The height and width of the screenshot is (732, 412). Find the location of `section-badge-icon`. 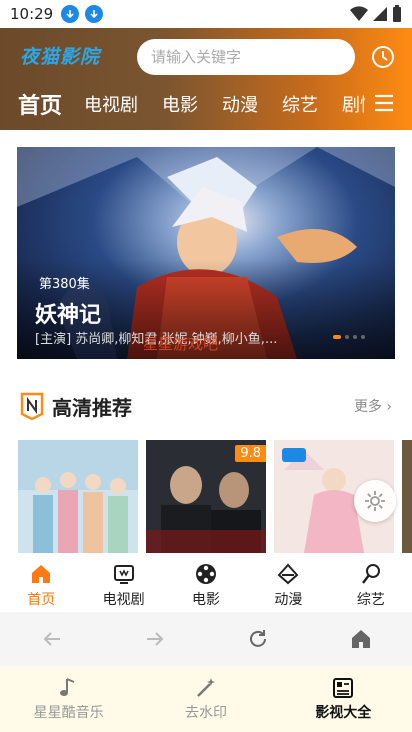

section-badge-icon is located at coordinates (32, 406).